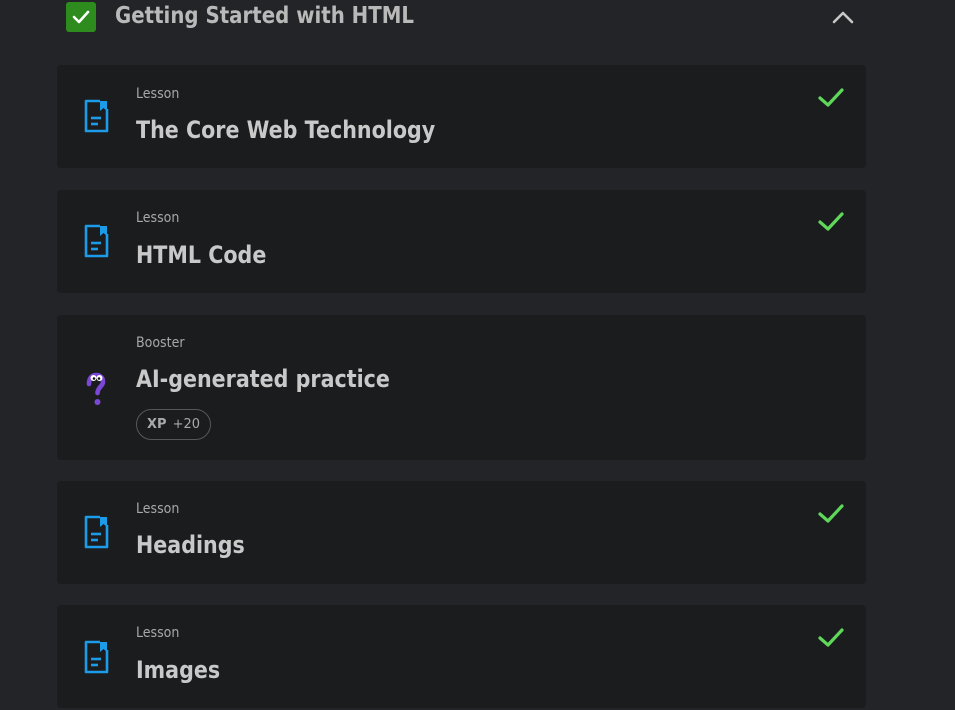  What do you see at coordinates (461, 116) in the screenshot?
I see `lesson-card: Lesson The Core Web Technology` at bounding box center [461, 116].